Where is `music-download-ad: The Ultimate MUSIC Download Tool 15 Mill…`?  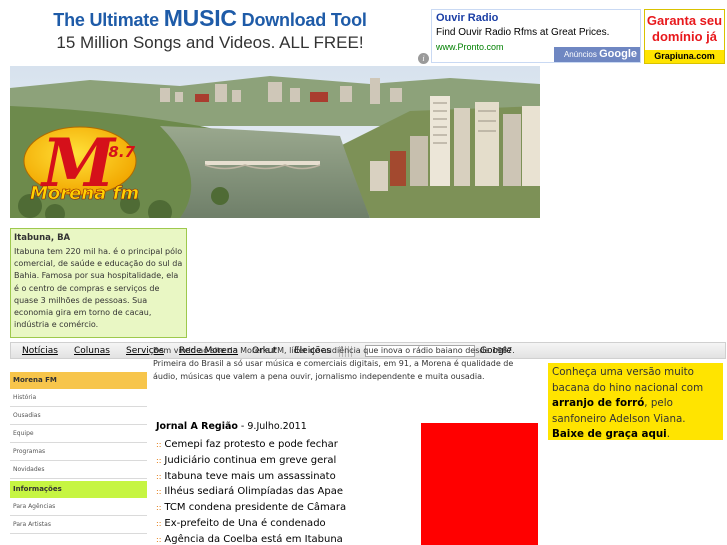 music-download-ad: The Ultimate MUSIC Download Tool 15 Mill… is located at coordinates (210, 34).